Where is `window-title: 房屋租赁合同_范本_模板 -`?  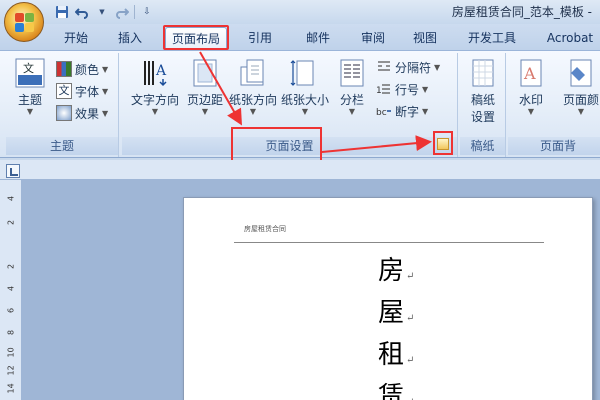
window-title: 房屋租赁合同_范本_模板 - is located at coordinates (521, 12).